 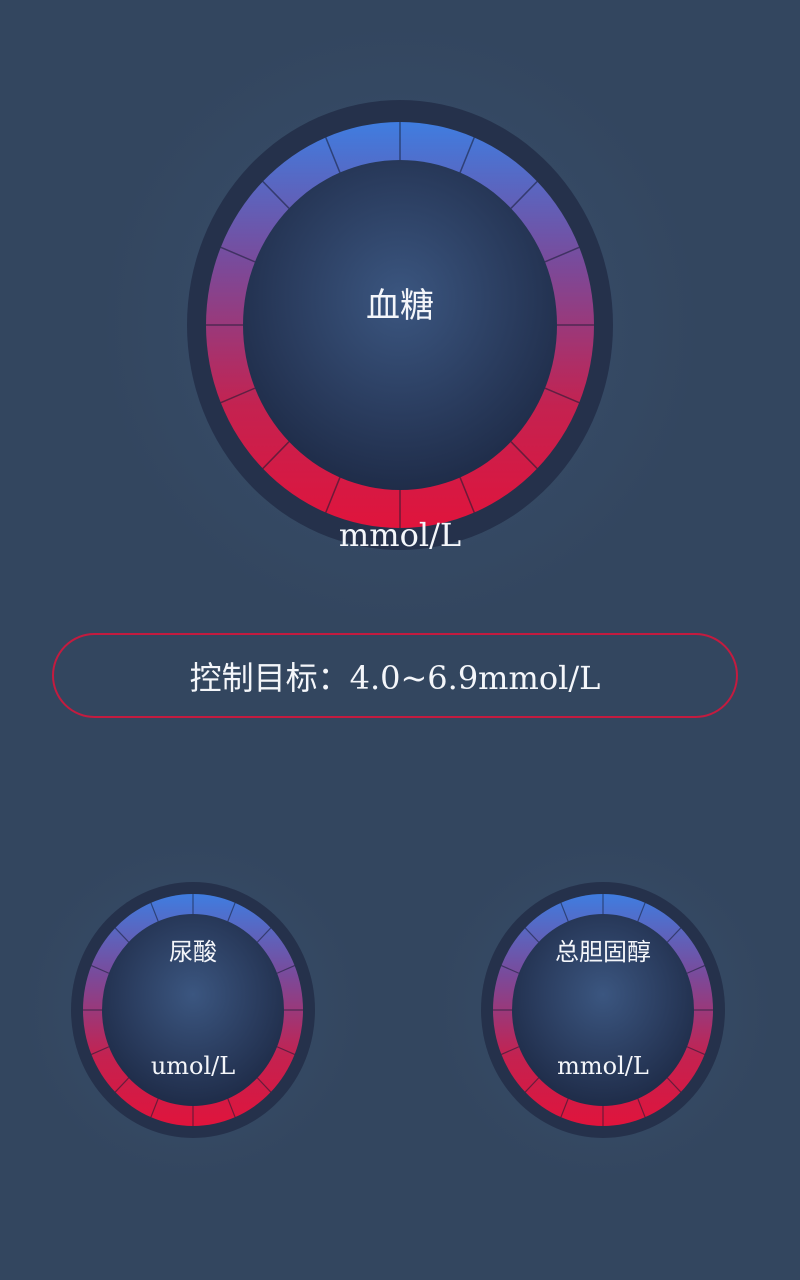 I want to click on cholesterol-gauge: 总胆固醇 mmol/L, so click(x=603, y=1010).